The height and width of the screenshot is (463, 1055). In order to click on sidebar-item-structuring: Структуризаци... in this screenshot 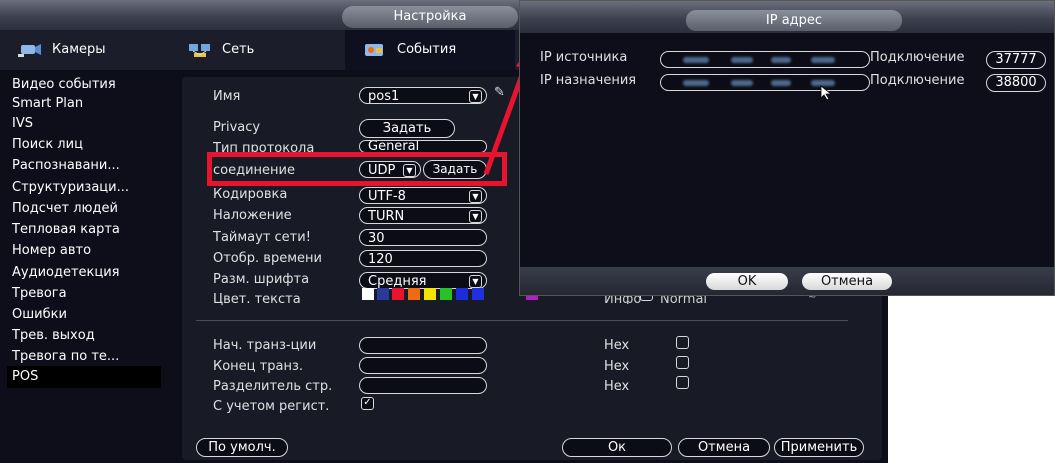, I will do `click(87, 188)`.